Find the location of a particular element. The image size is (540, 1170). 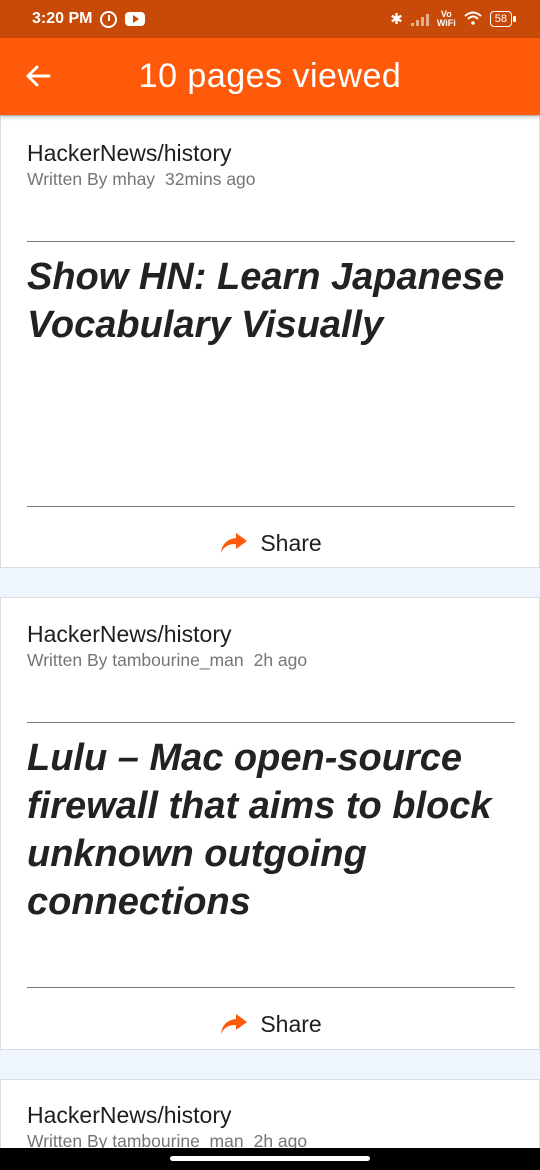

status-right: ✱ Vo WiFi 58 is located at coordinates (453, 19).